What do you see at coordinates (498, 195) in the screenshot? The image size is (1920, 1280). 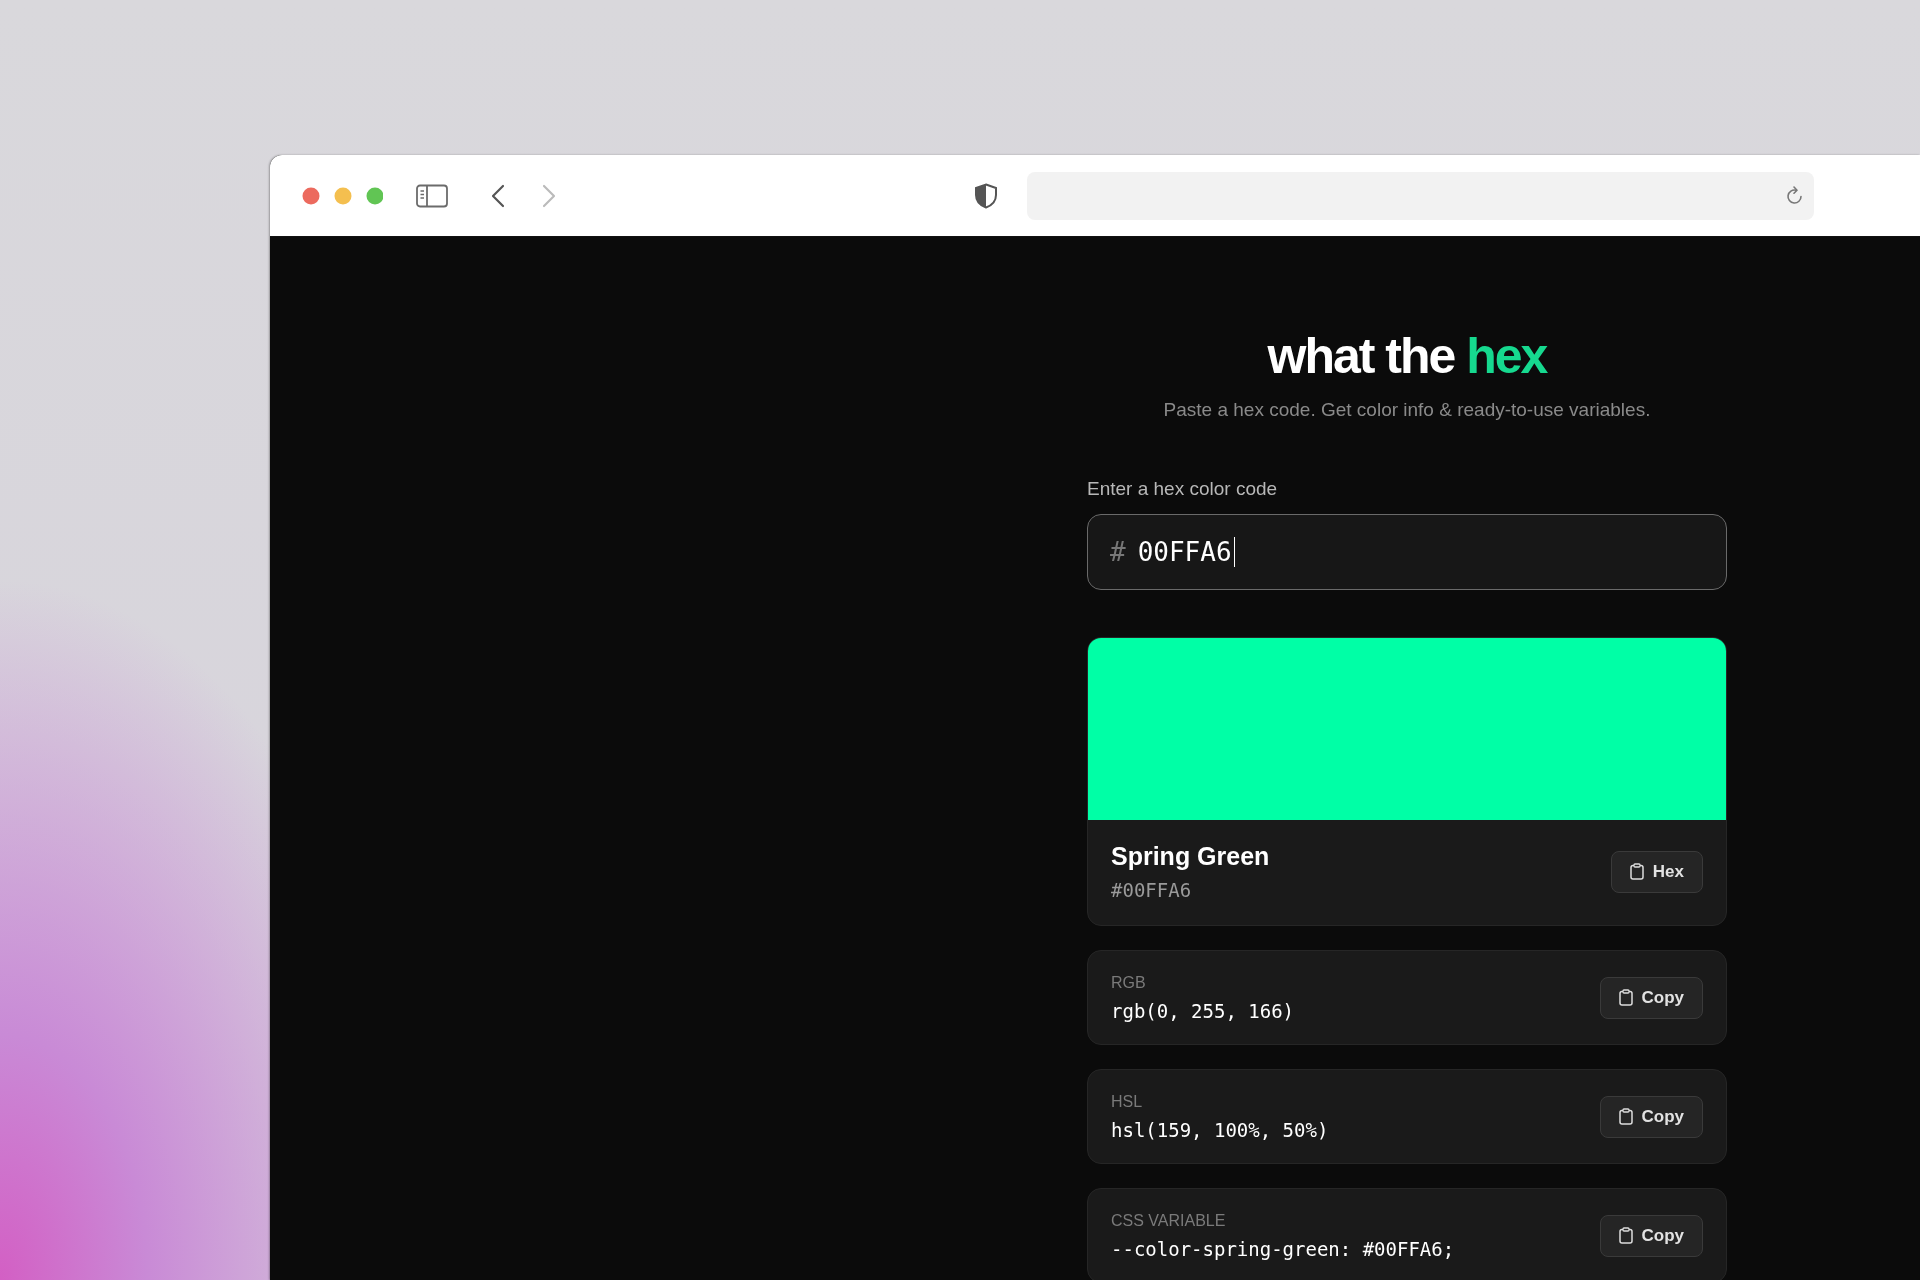 I see `back-icon` at bounding box center [498, 195].